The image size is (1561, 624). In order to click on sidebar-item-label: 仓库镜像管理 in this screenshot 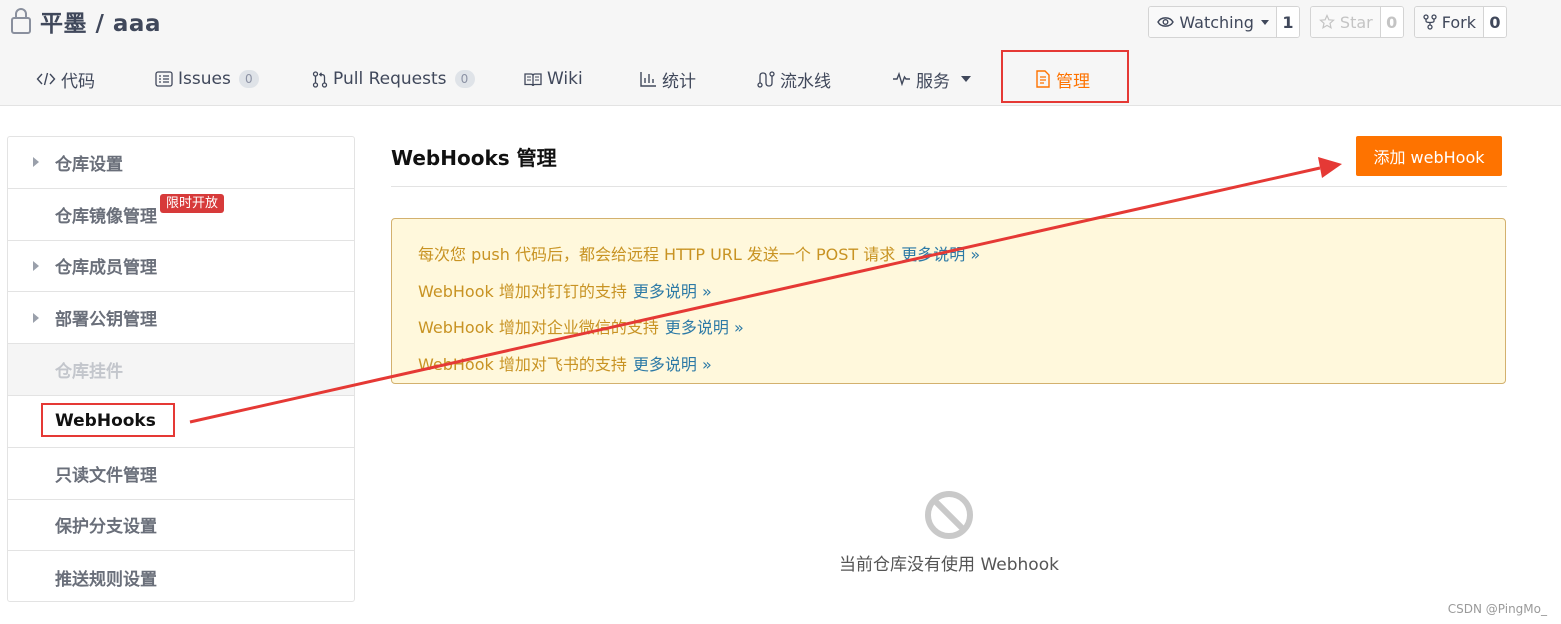, I will do `click(106, 216)`.